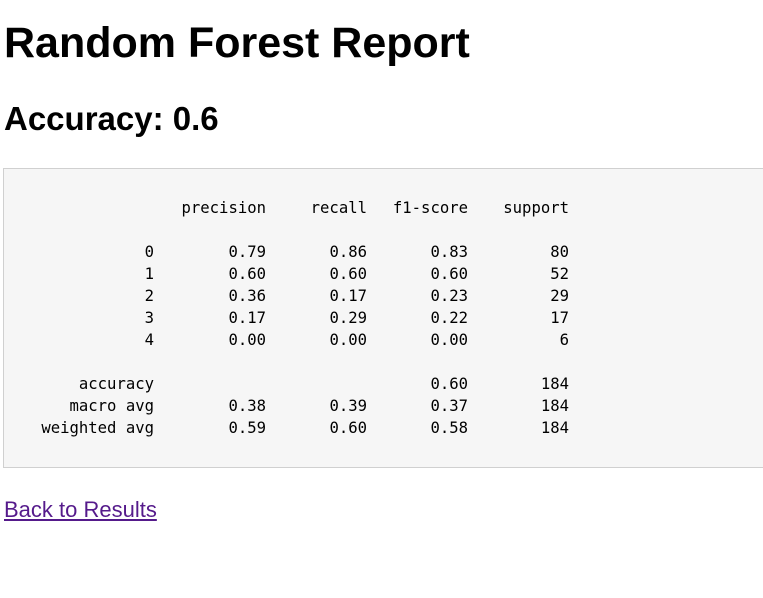 Image resolution: width=763 pixels, height=598 pixels. What do you see at coordinates (97, 428) in the screenshot?
I see `summary-row-label: weighted avg` at bounding box center [97, 428].